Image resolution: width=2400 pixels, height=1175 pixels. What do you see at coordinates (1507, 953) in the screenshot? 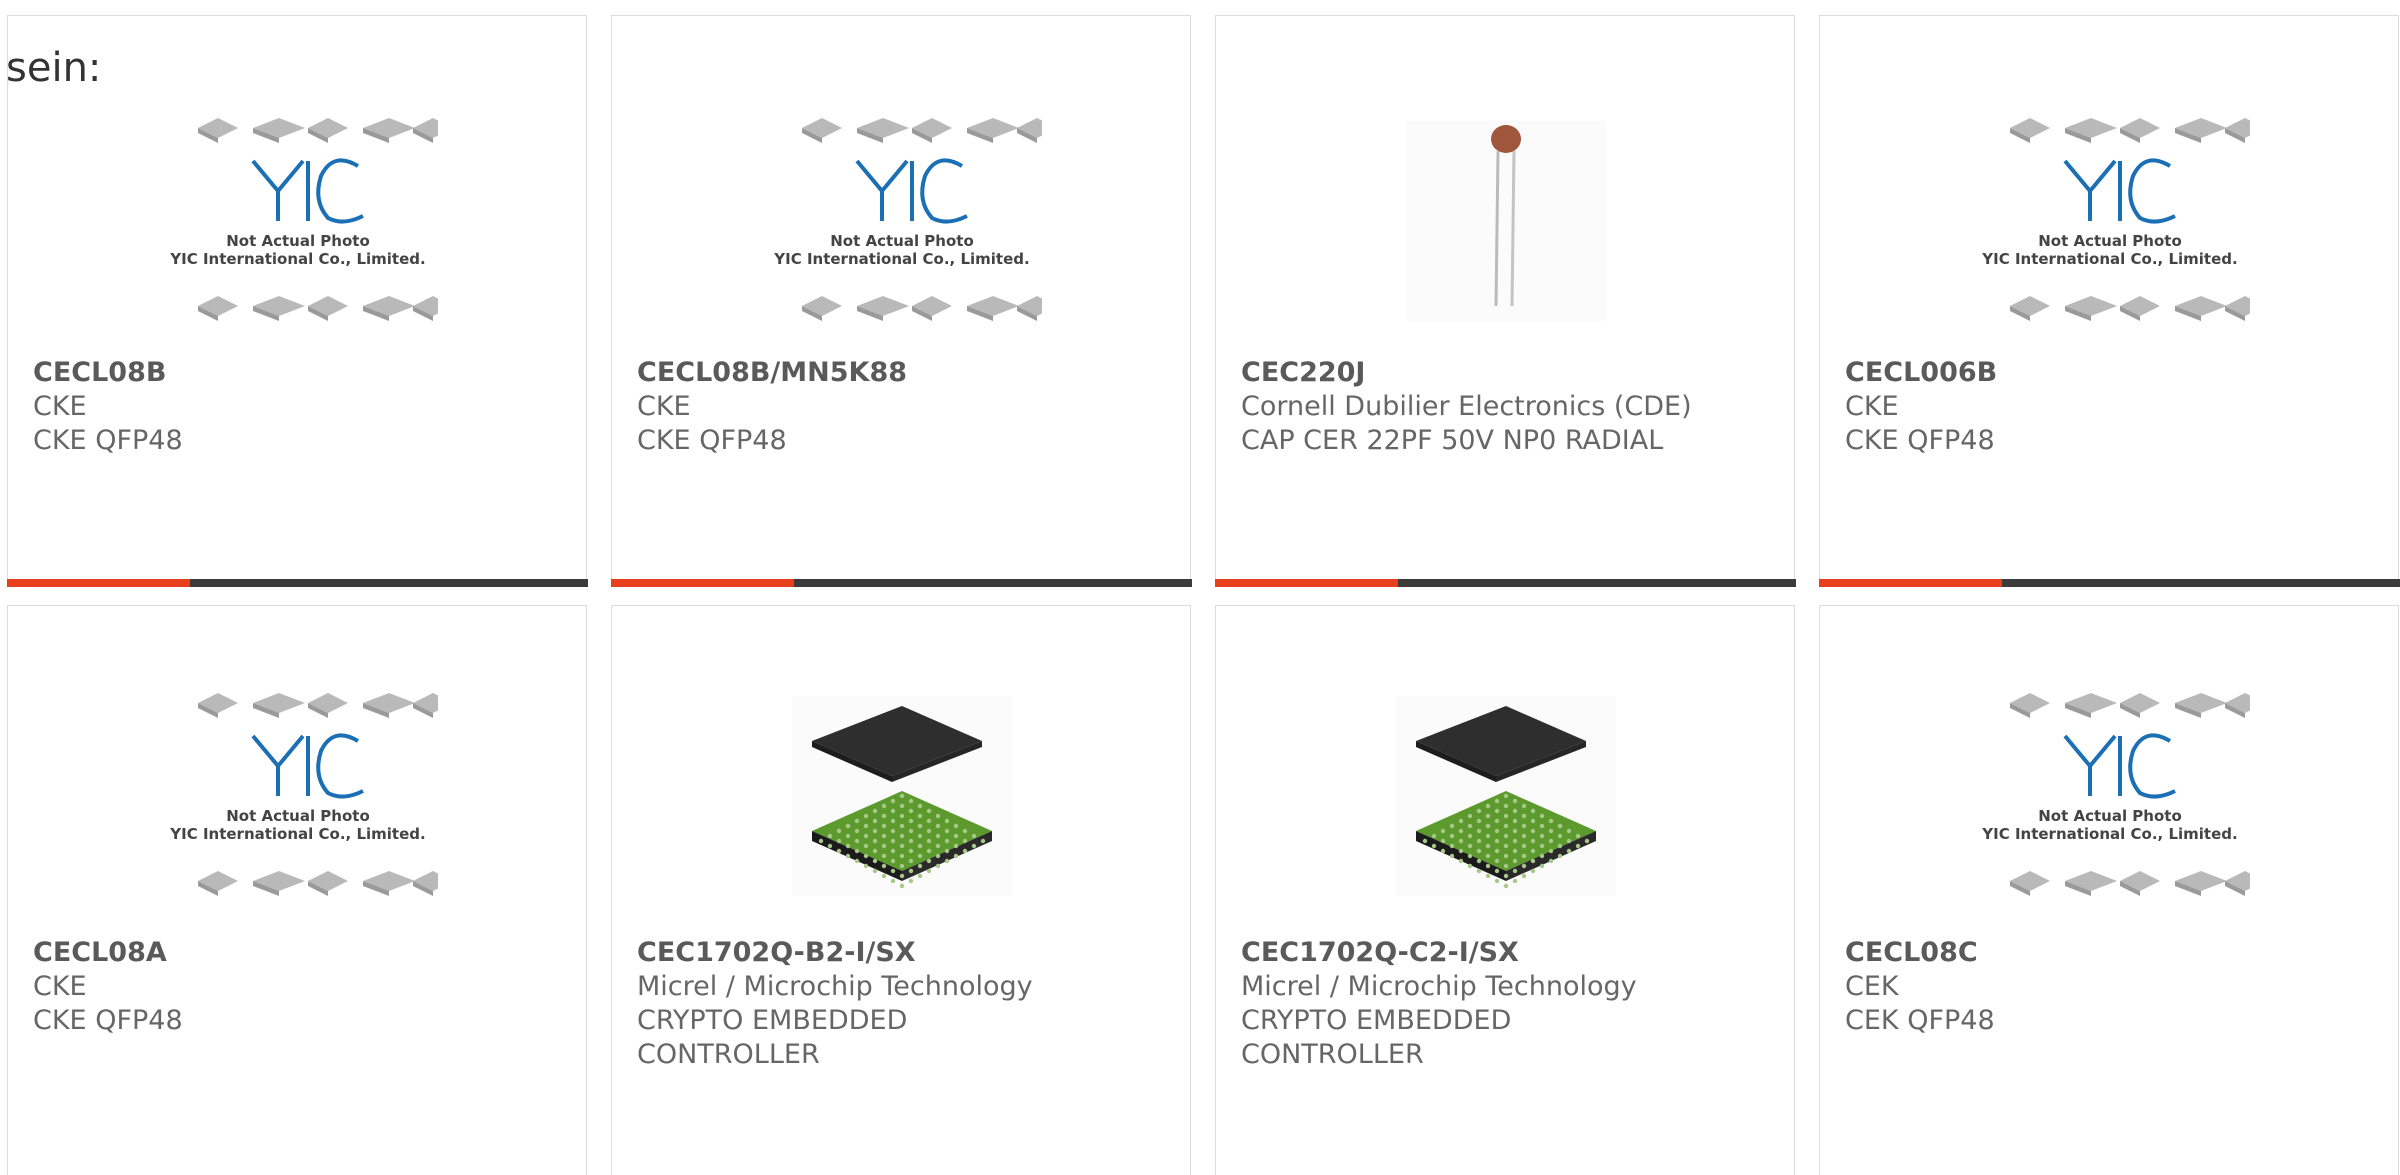
I see `part-number: CEC1702Q-C2-I/SX` at bounding box center [1507, 953].